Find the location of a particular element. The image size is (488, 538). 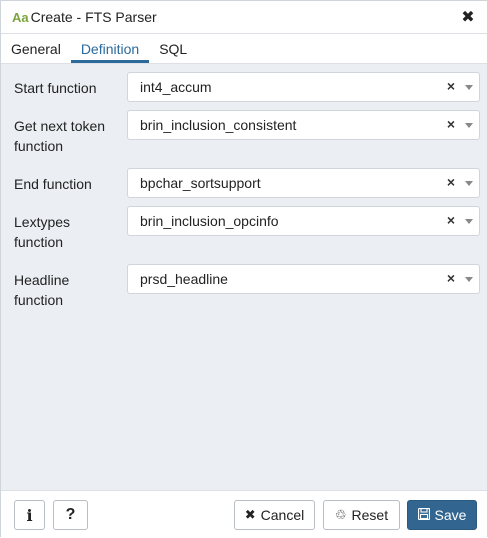

help-icon: ? is located at coordinates (70, 514).